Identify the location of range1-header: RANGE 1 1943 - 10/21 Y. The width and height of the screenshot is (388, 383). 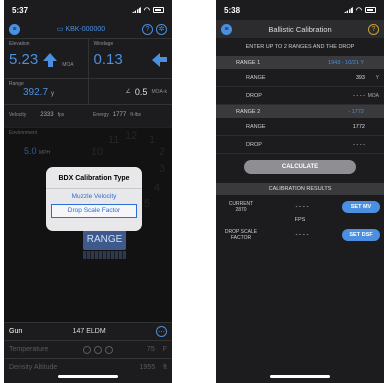
(300, 62).